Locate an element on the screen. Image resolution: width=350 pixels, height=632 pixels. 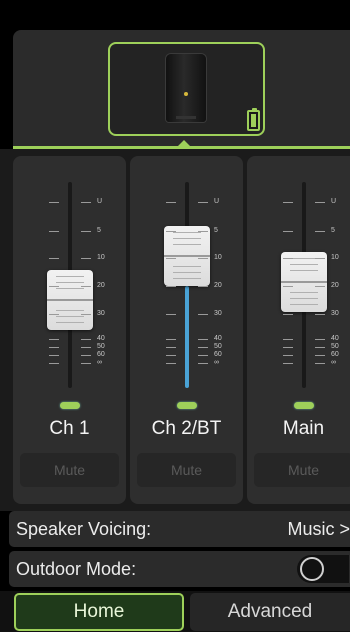
channel-name: Main is located at coordinates (303, 428).